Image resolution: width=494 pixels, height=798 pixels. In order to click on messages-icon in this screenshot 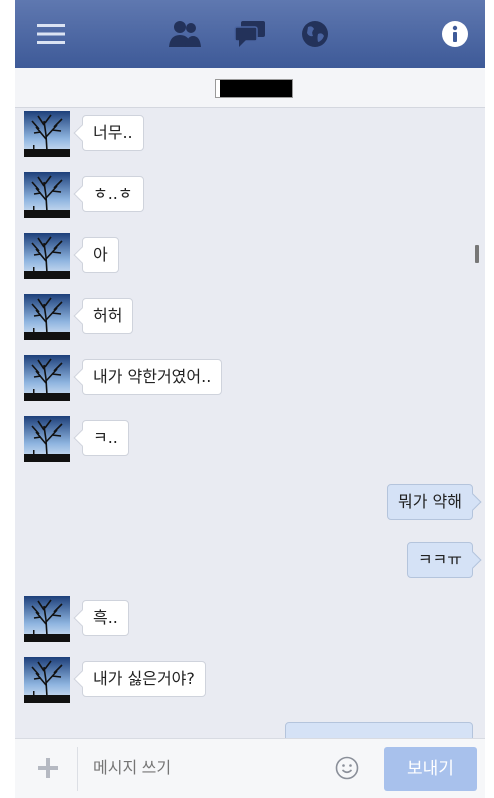, I will do `click(250, 34)`.